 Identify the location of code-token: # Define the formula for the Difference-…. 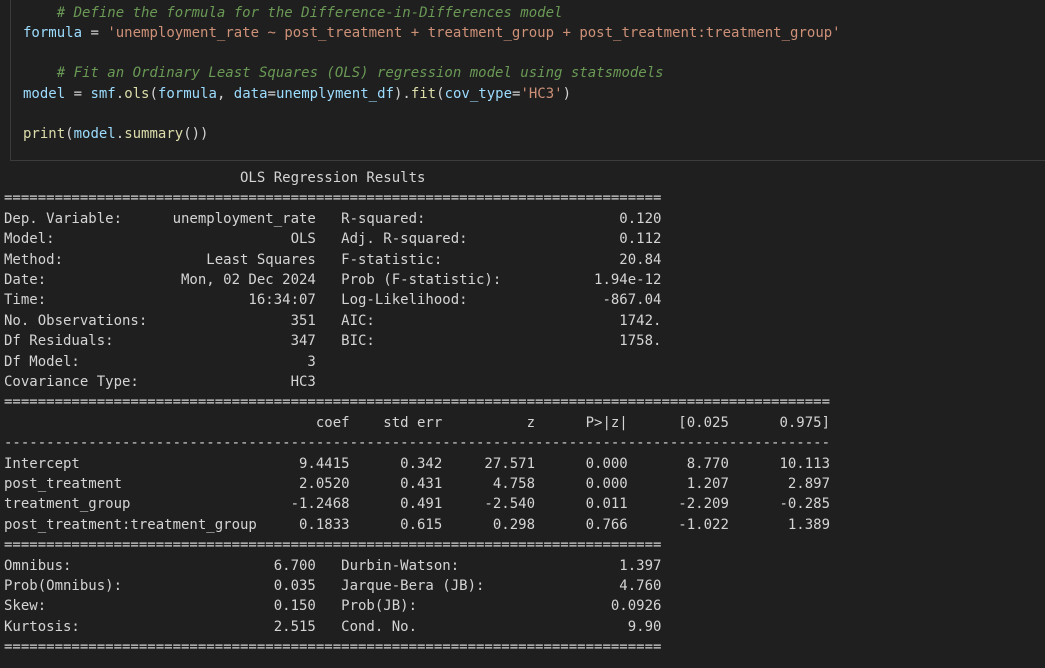
(293, 13).